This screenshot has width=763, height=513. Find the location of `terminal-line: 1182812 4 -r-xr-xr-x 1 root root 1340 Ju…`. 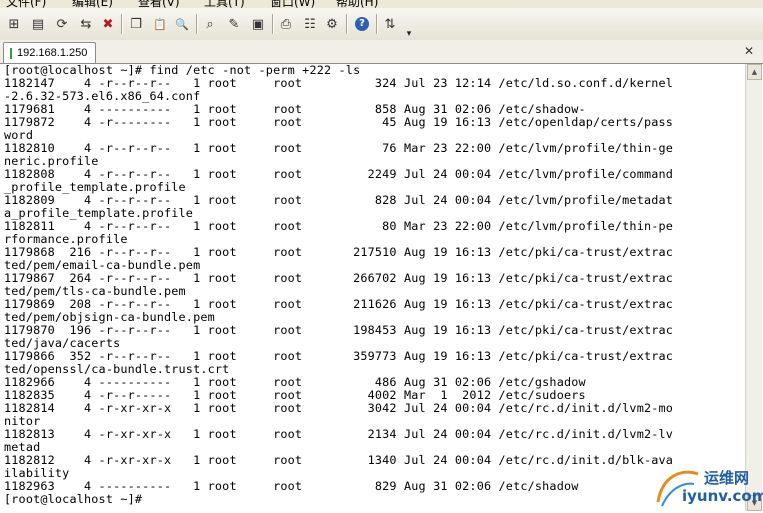

terminal-line: 1182812 4 -r-xr-xr-x 1 root root 1340 Ju… is located at coordinates (339, 460).